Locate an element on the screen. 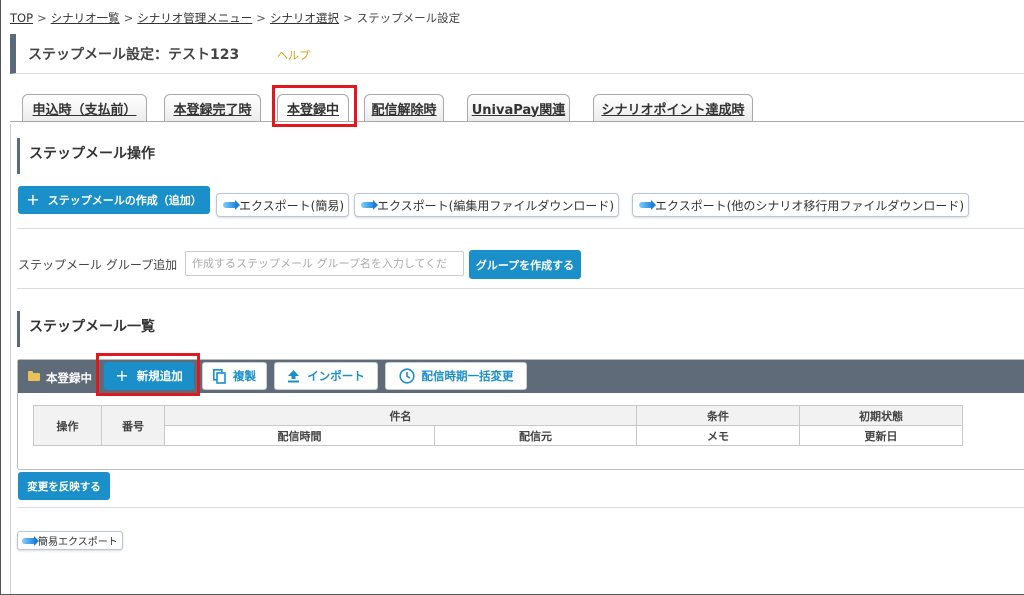  import-button: インポート is located at coordinates (326, 376).